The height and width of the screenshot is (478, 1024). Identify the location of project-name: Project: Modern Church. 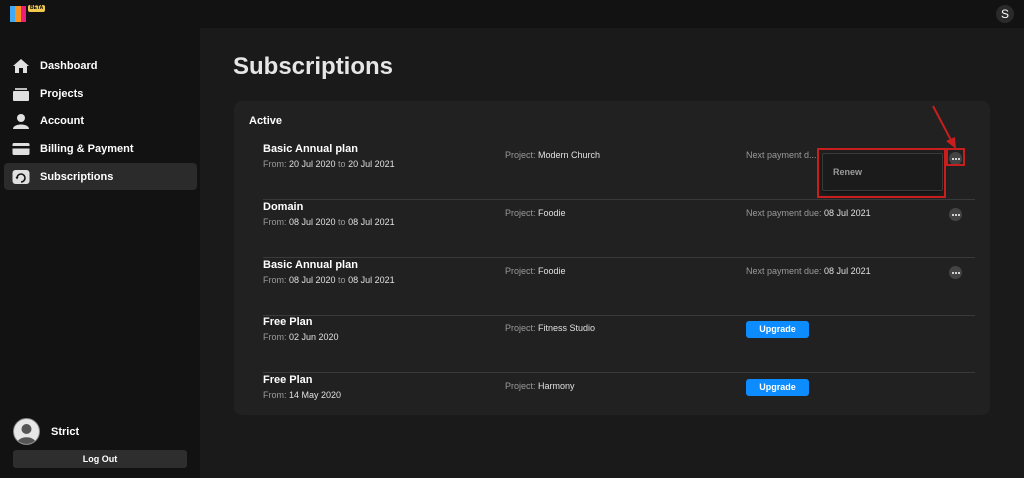
(553, 155).